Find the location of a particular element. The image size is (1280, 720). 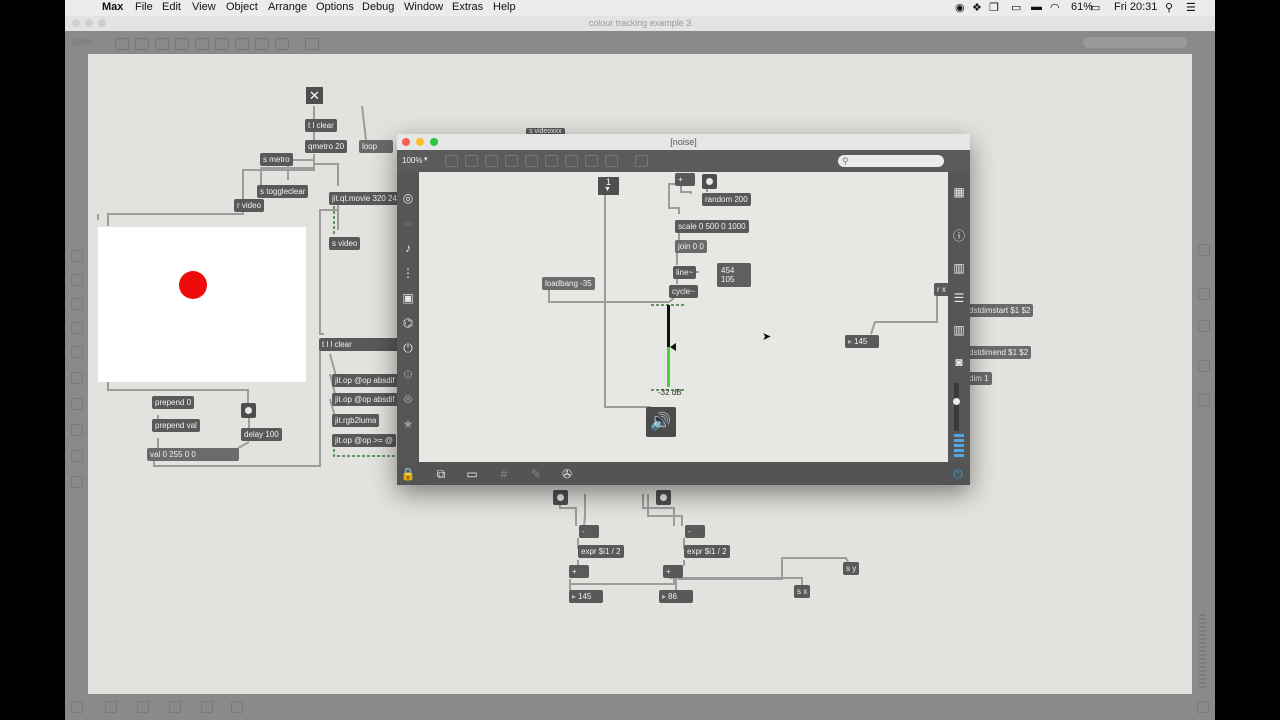

debug-icon: ✎ is located at coordinates (536, 474).